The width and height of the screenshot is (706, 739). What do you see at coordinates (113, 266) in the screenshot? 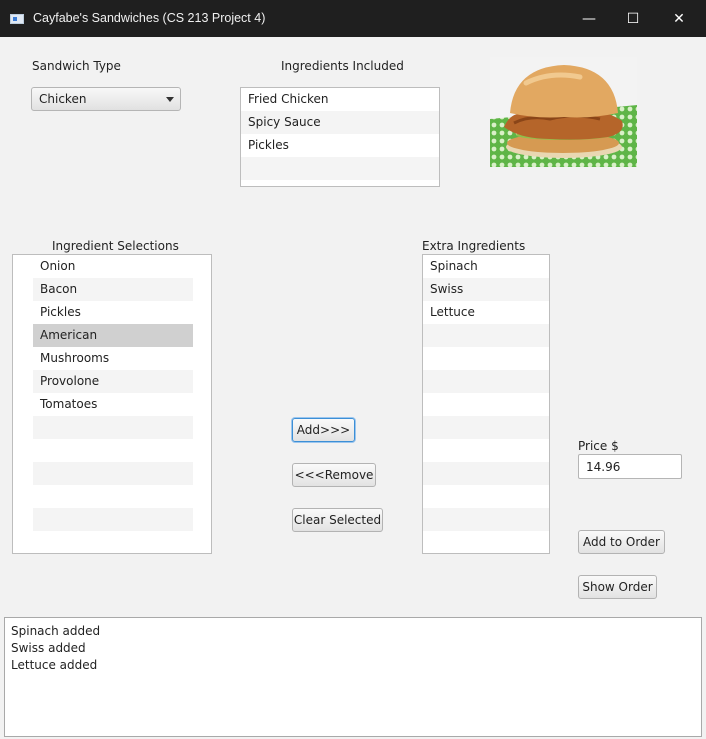
I see `ingredient-selection-item: Onion` at bounding box center [113, 266].